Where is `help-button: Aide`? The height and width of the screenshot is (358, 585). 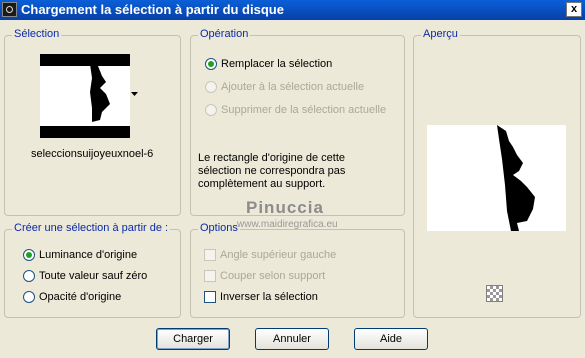 help-button: Aide is located at coordinates (391, 339).